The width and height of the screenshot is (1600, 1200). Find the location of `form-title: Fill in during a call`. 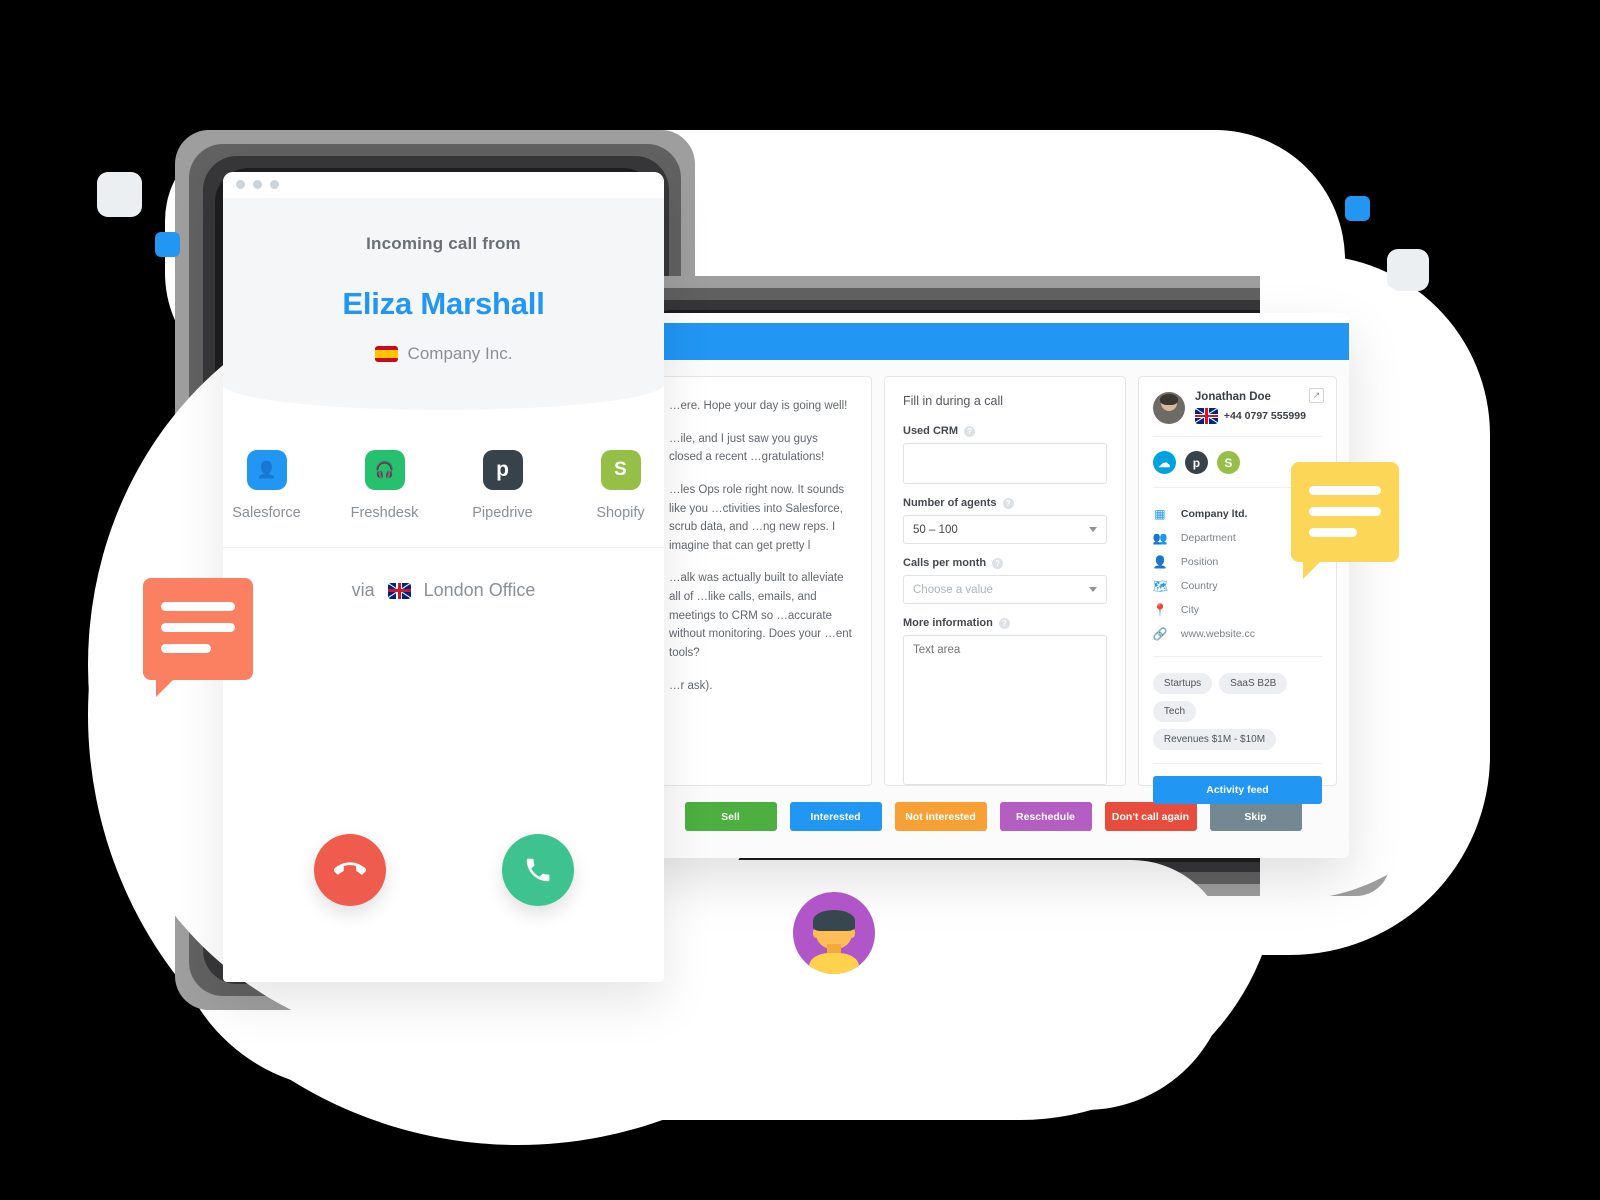

form-title: Fill in during a call is located at coordinates (953, 401).